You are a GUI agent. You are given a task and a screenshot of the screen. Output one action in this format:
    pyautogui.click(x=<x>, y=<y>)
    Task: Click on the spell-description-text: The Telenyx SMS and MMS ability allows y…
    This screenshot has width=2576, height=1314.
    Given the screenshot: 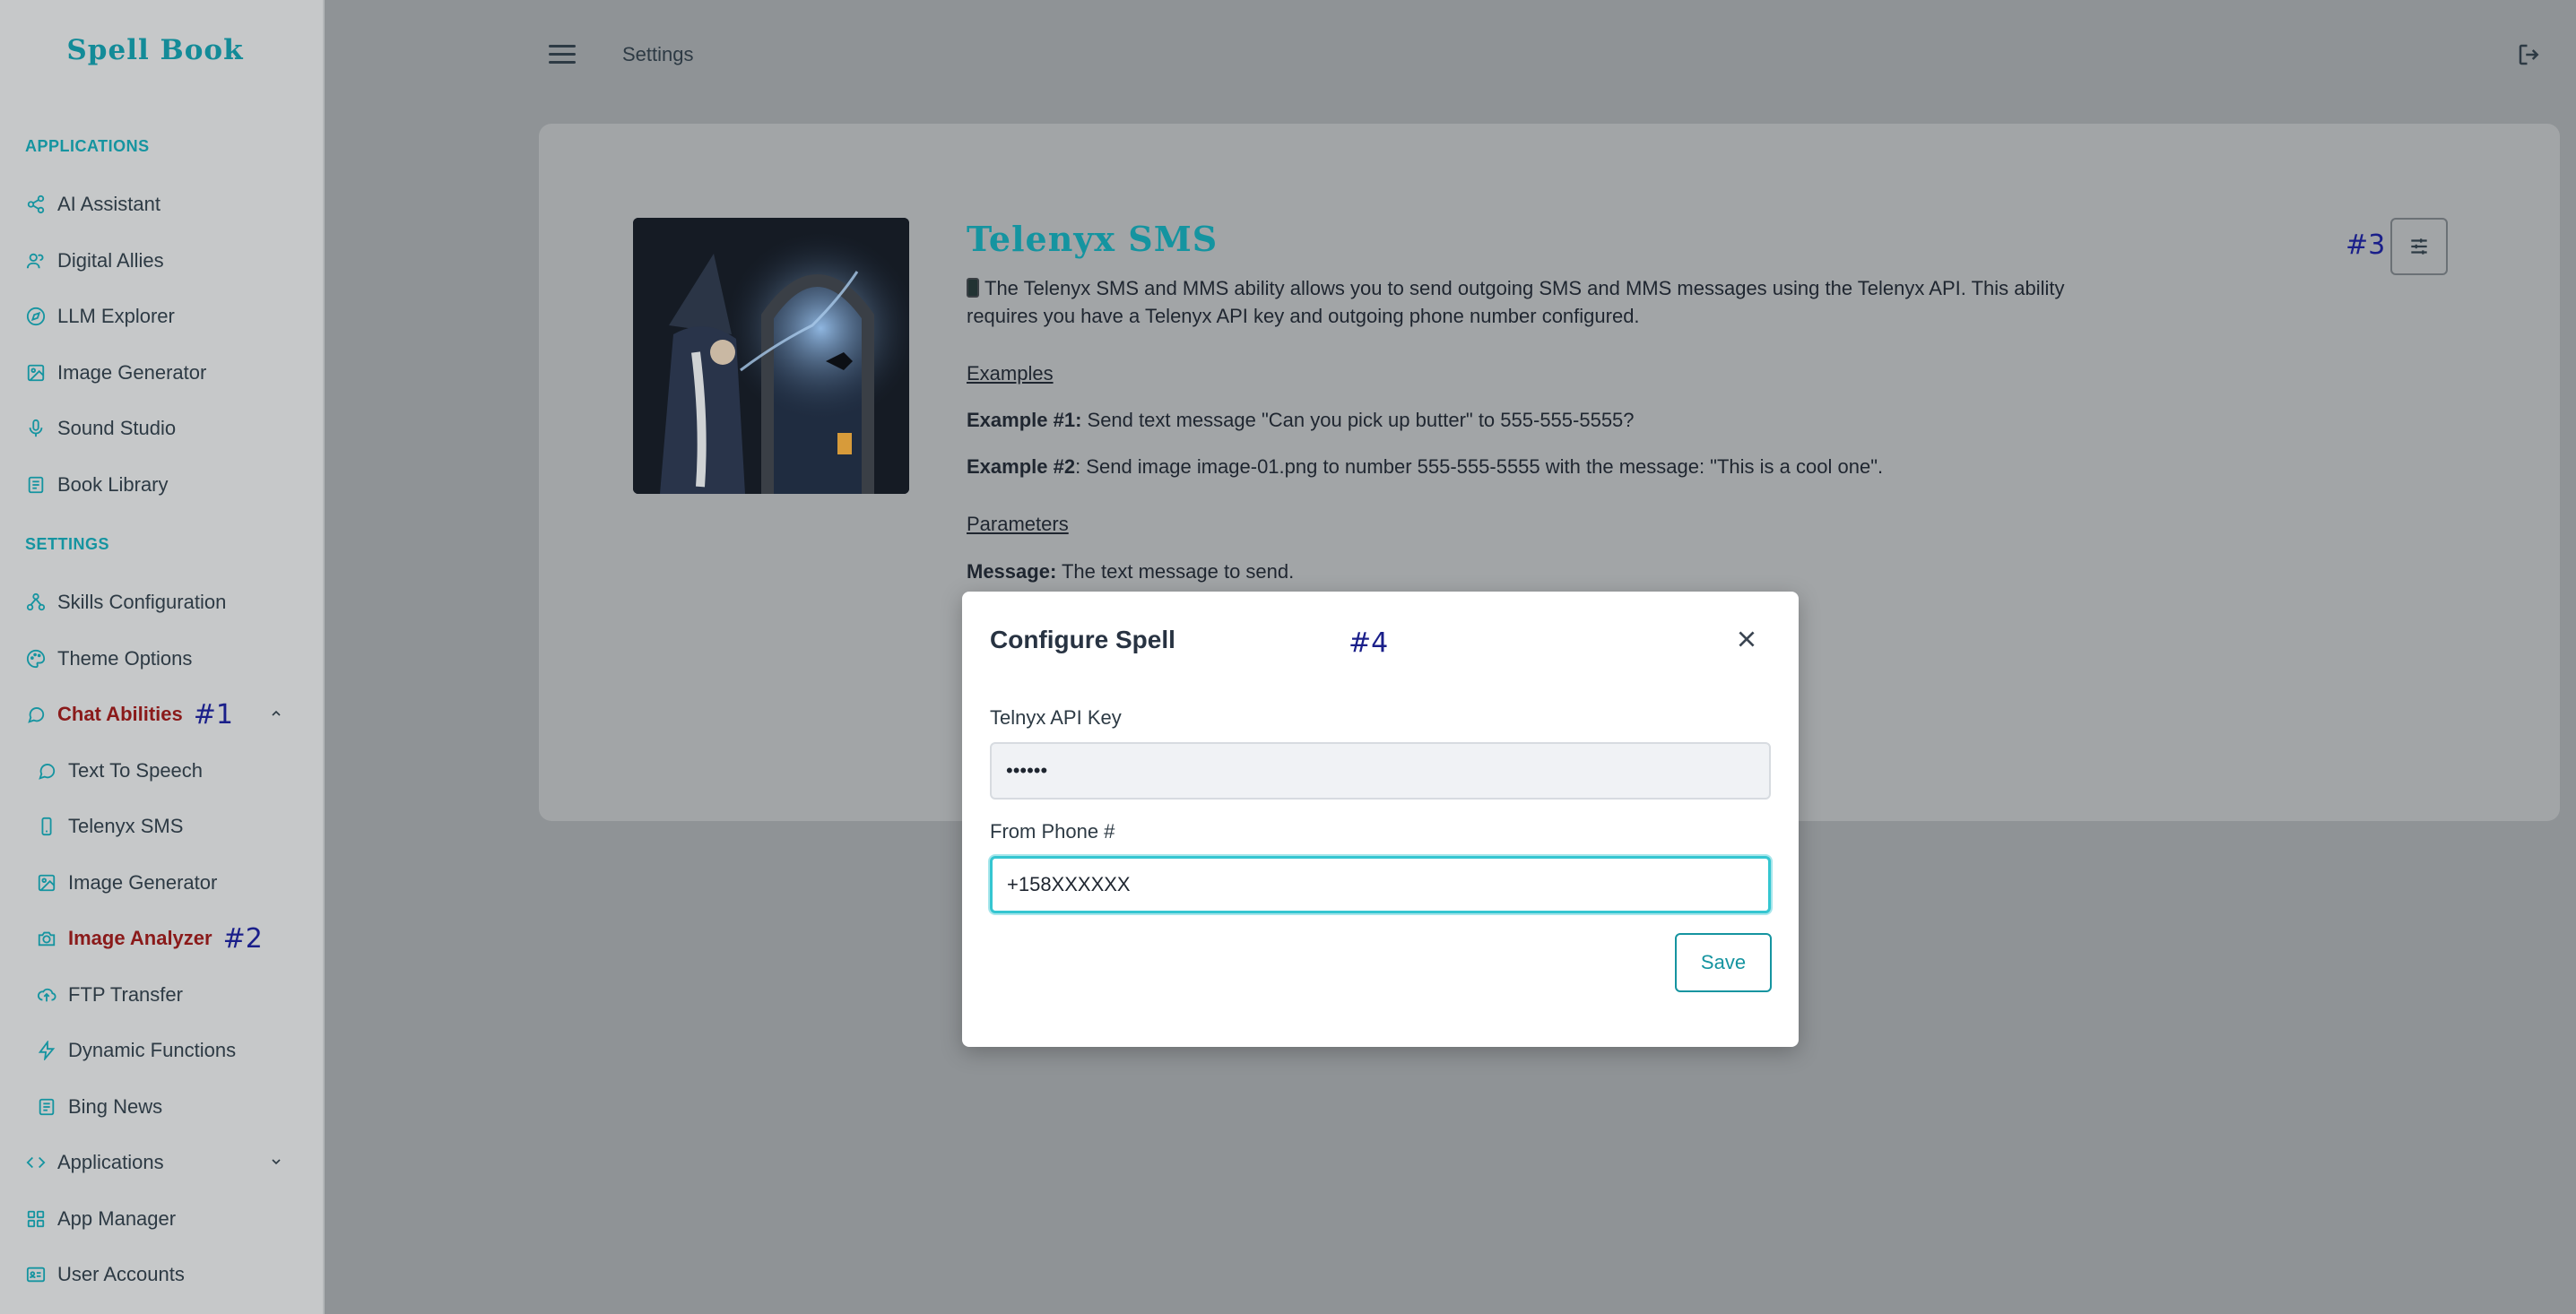 What is the action you would take?
    pyautogui.click(x=1516, y=302)
    